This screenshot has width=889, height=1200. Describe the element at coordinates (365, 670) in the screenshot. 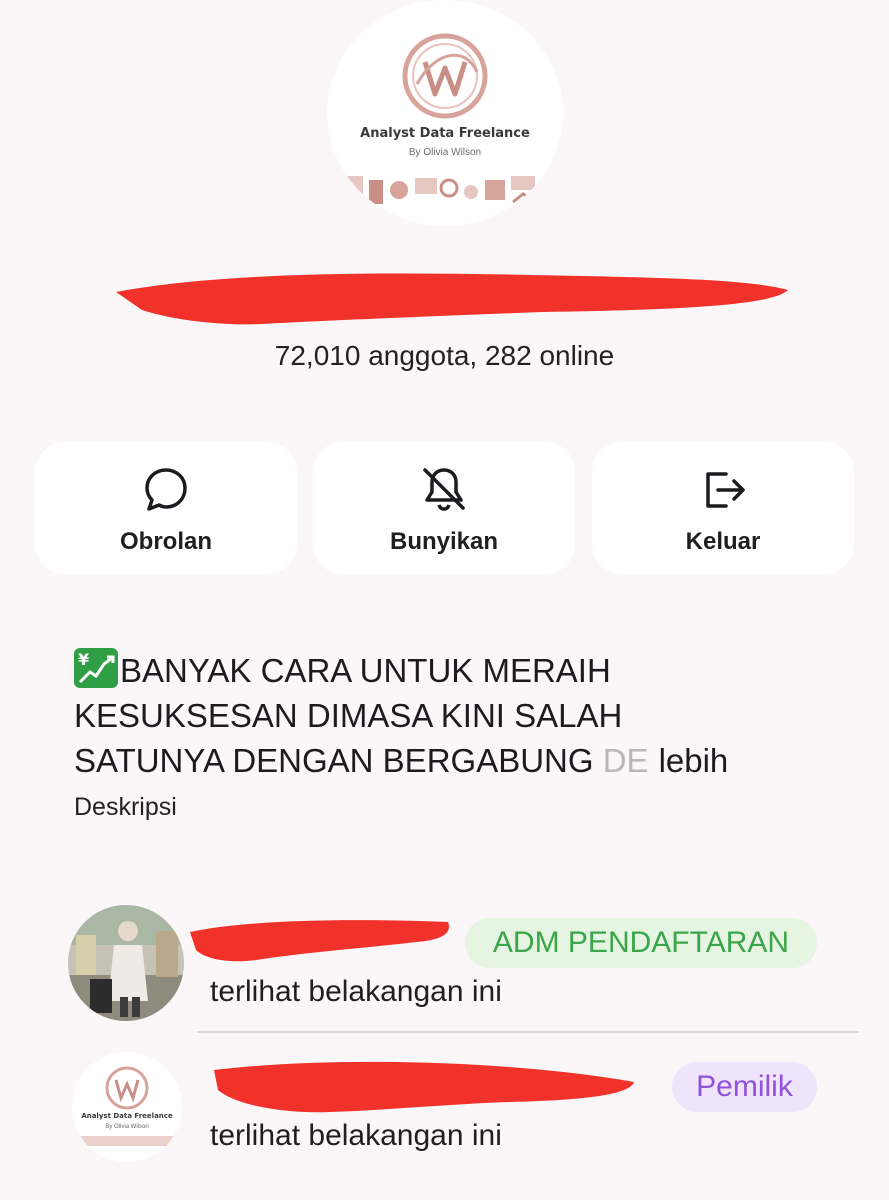

I see `description-text-1: BANYAK CARA UNTUK MERAIH` at that location.